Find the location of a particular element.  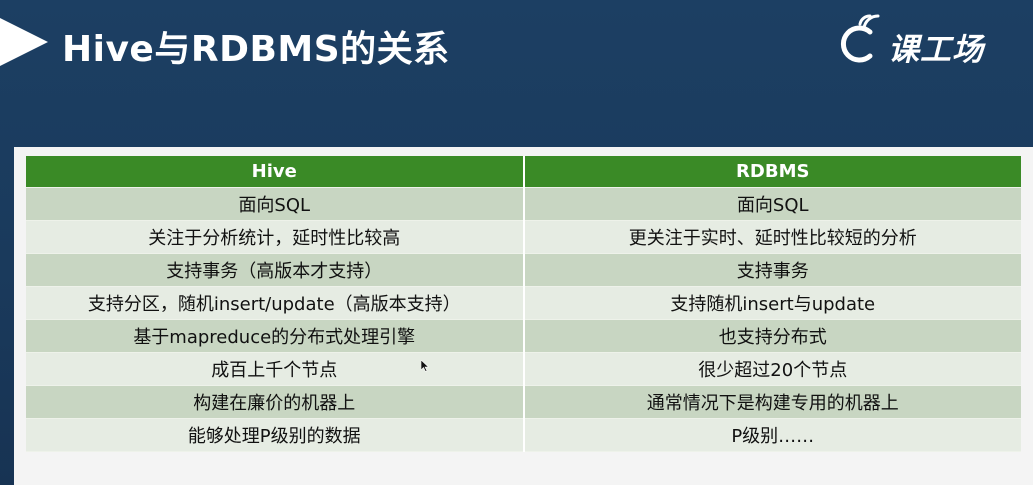

table-row: 面向SQL 面向SQL is located at coordinates (523, 204).